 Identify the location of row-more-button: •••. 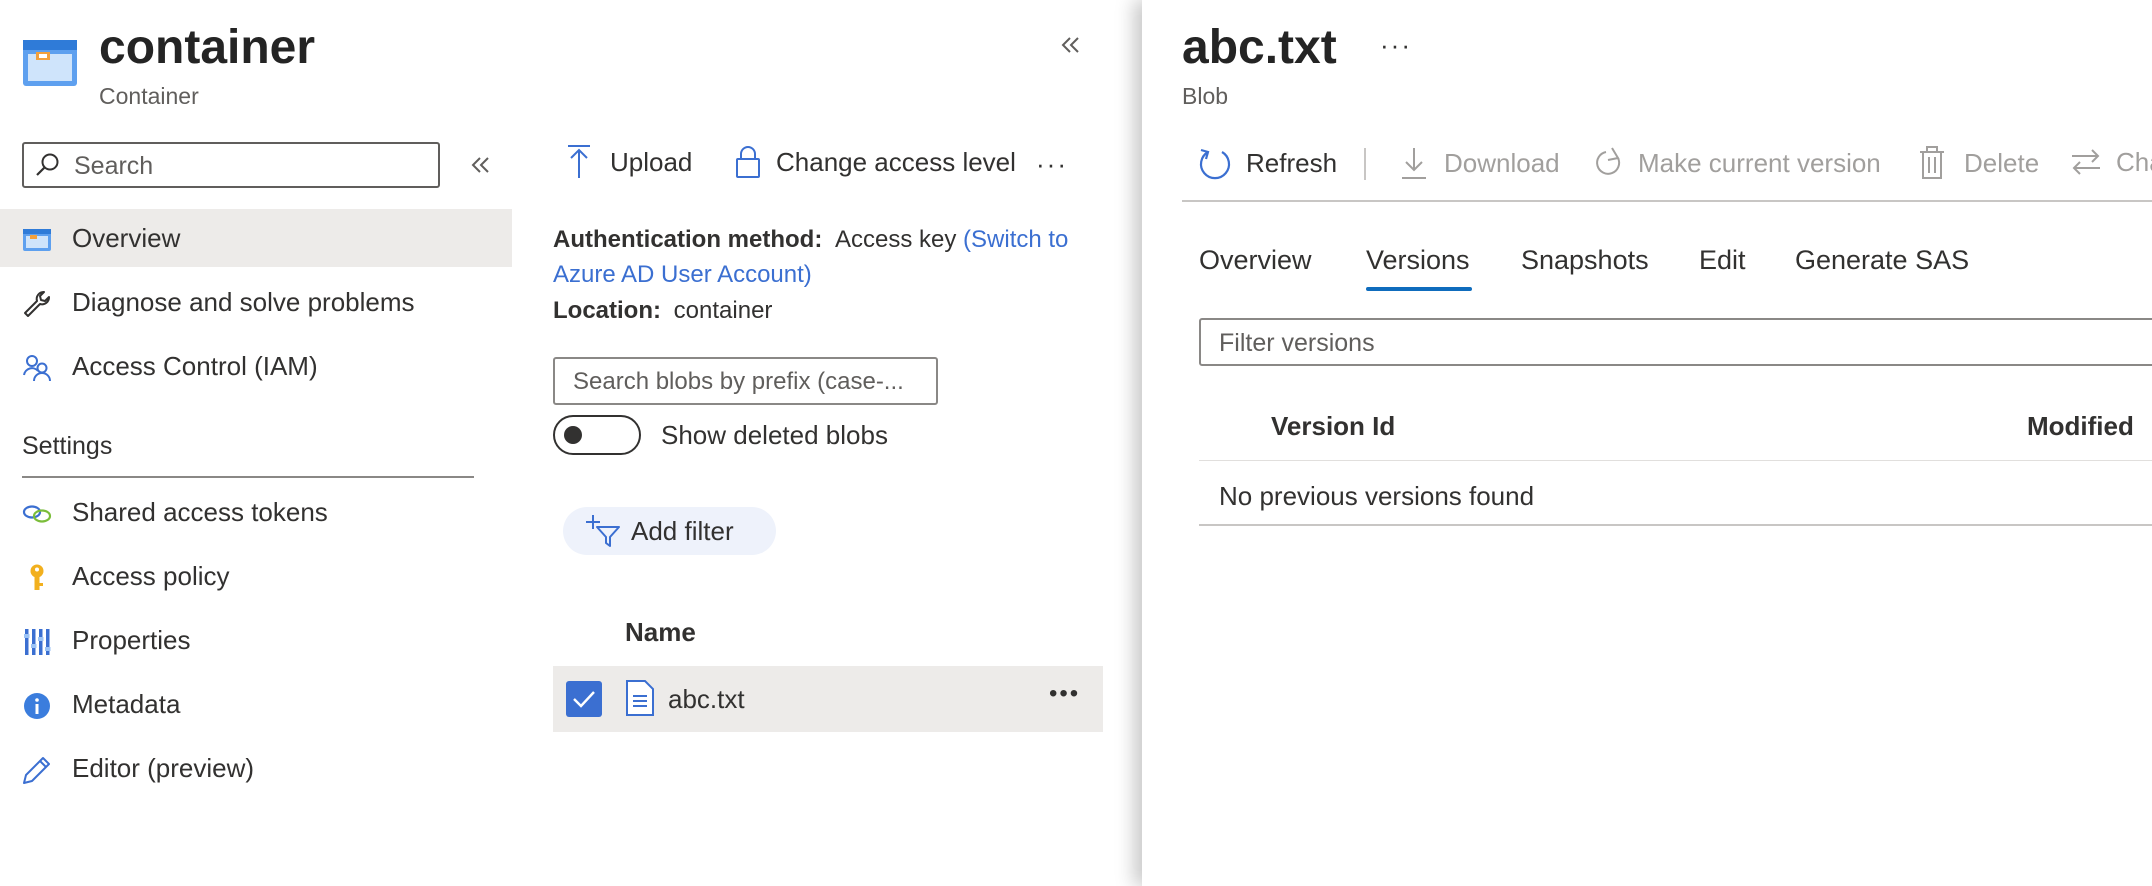
(1064, 694).